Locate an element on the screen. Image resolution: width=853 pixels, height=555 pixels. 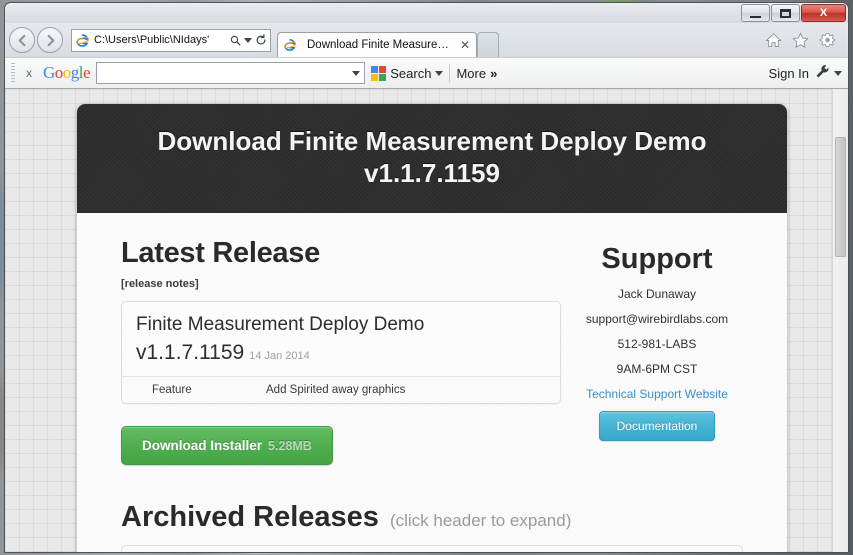
maximize-button is located at coordinates (785, 13).